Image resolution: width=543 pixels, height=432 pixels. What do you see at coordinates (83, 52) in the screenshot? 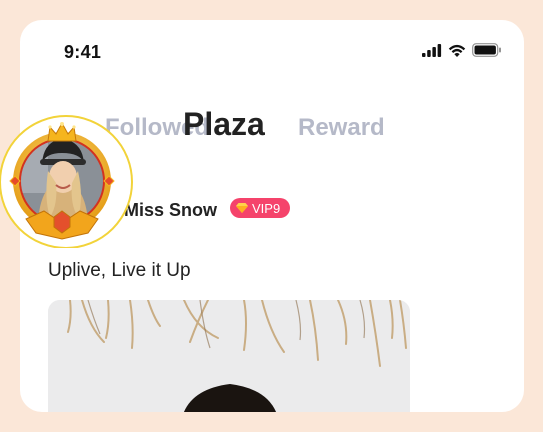
I see `status-time: 9:41` at bounding box center [83, 52].